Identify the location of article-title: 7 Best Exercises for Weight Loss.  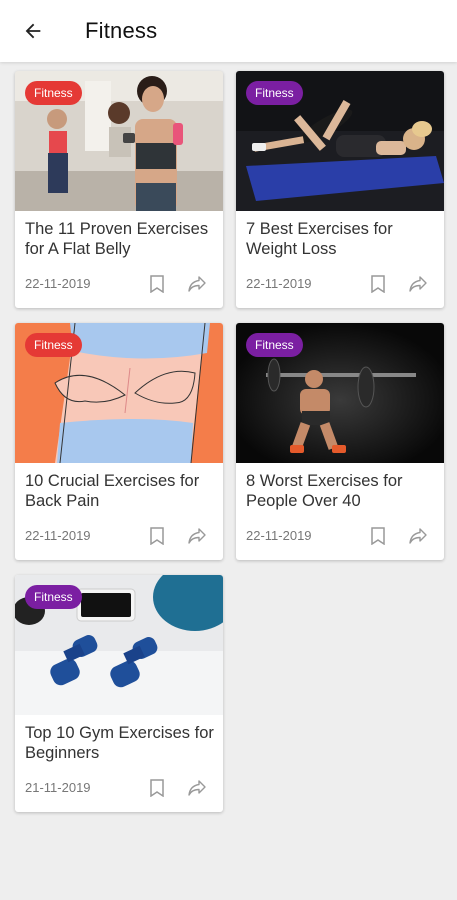
(342, 239).